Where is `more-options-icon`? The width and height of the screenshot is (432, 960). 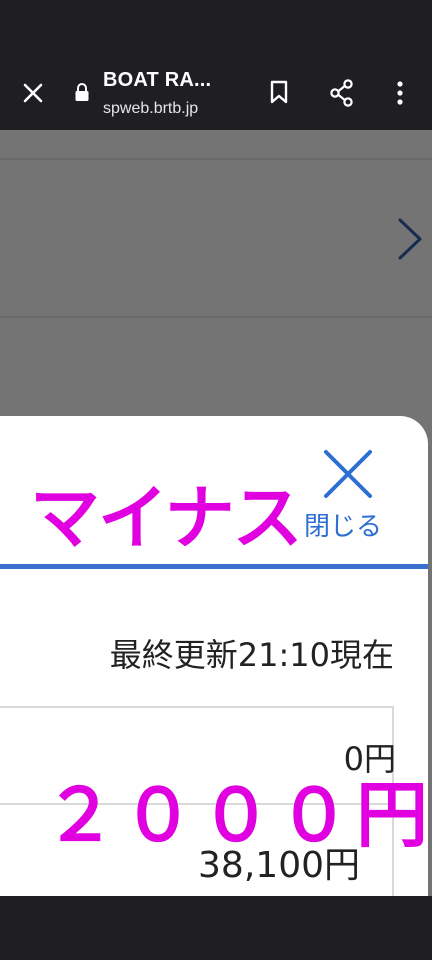 more-options-icon is located at coordinates (400, 93).